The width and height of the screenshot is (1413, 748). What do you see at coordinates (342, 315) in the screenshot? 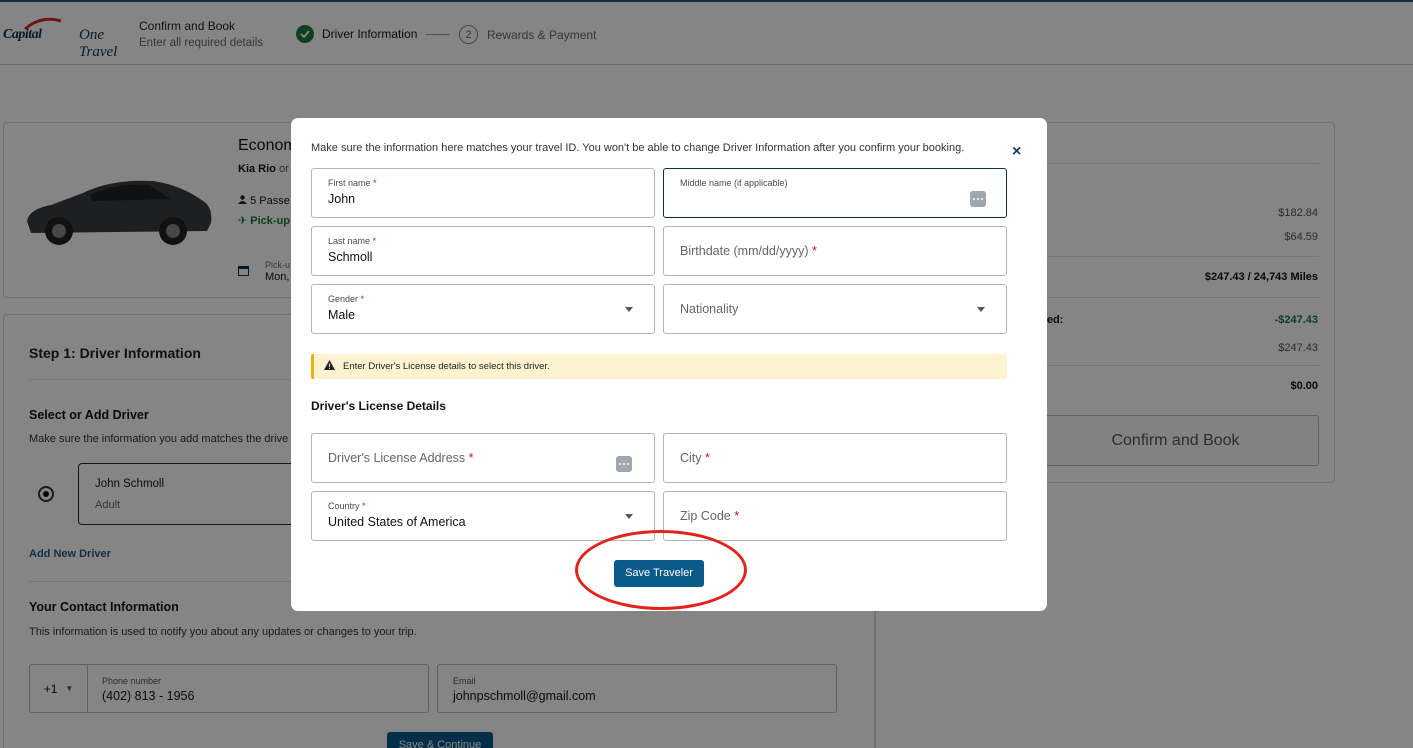
I see `gender-value: Male` at bounding box center [342, 315].